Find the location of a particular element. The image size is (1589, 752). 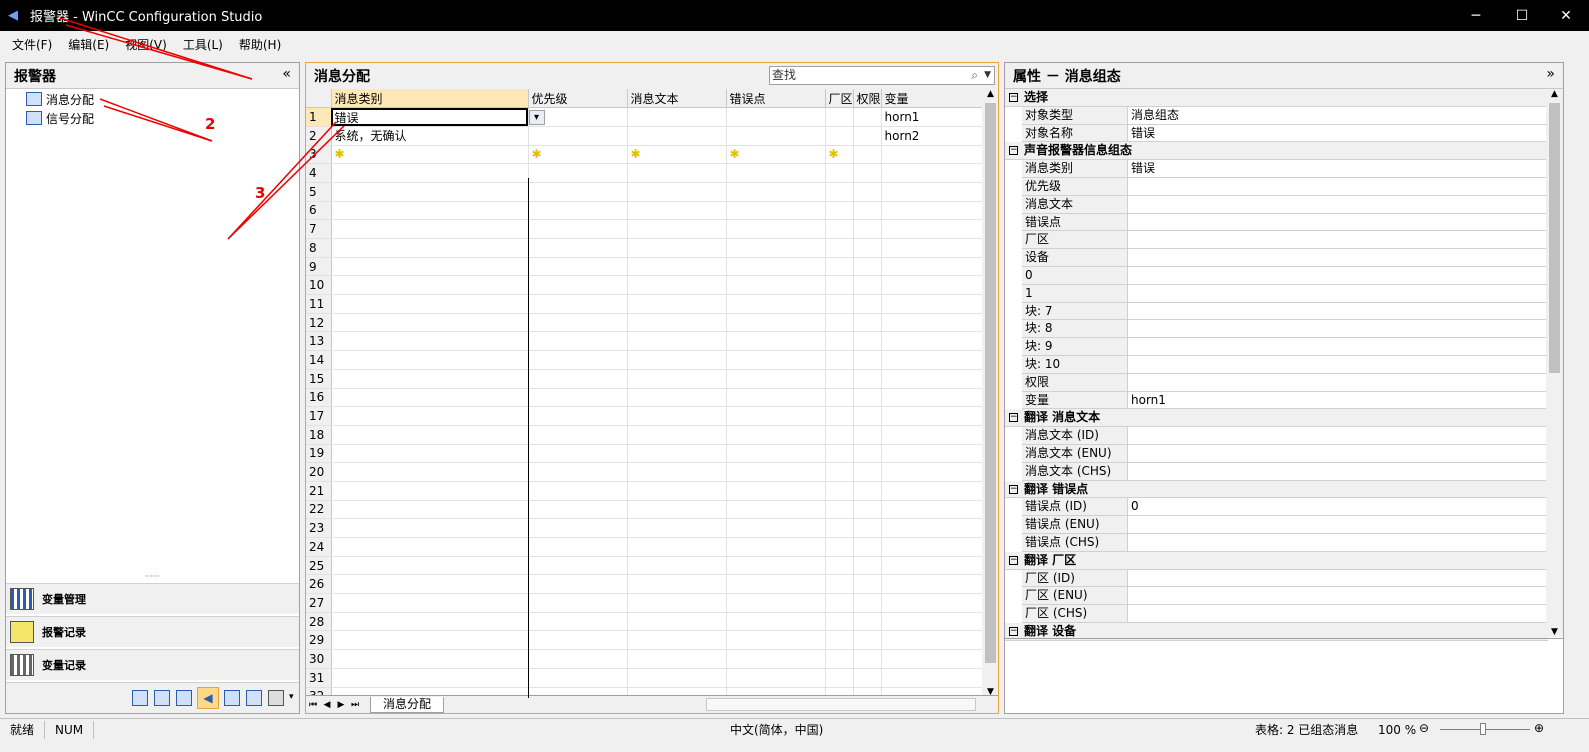

annotation-label-2: 2 is located at coordinates (210, 124).